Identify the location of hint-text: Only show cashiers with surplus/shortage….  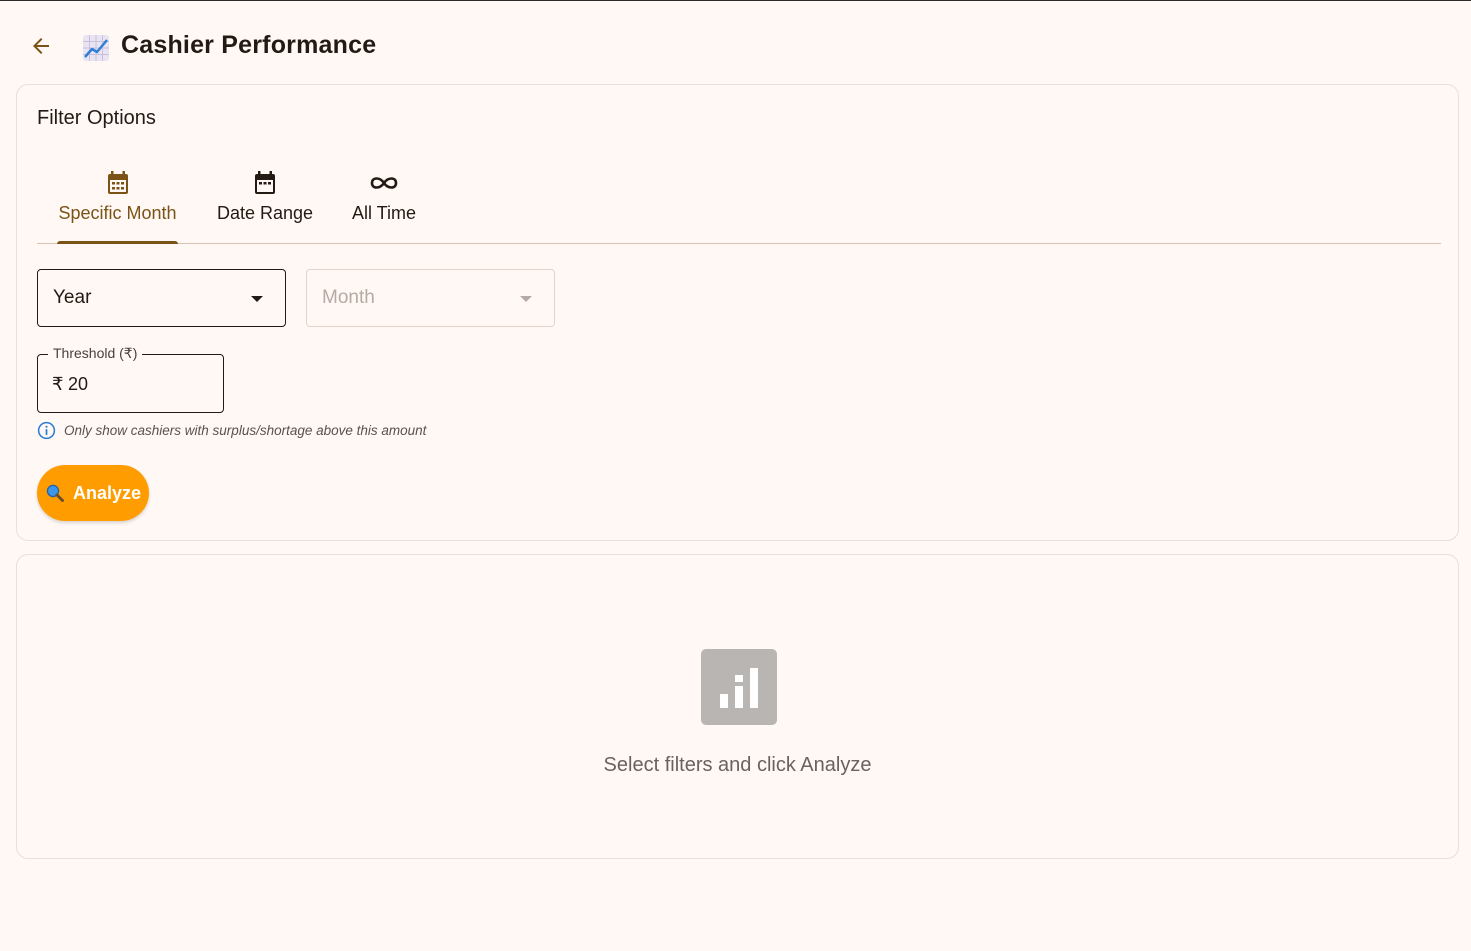
(245, 430).